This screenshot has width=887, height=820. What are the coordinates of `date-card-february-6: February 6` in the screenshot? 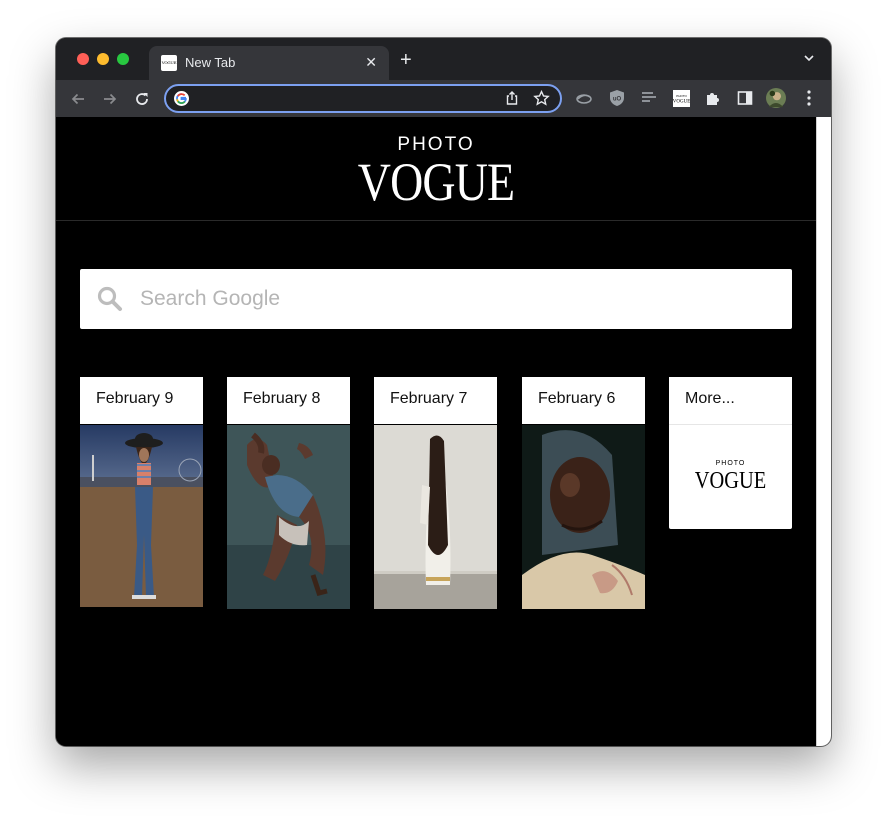 It's located at (583, 493).